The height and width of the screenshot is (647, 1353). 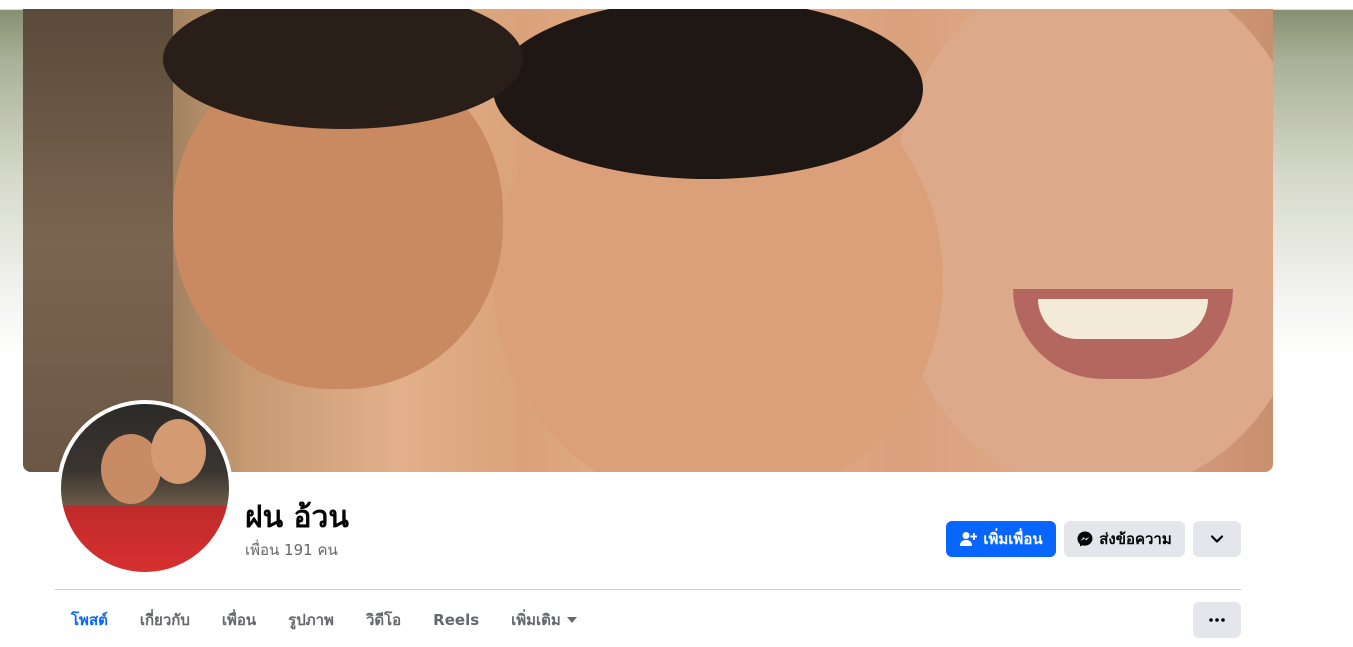 I want to click on message-button: ส่งข้อความ, so click(x=1124, y=539).